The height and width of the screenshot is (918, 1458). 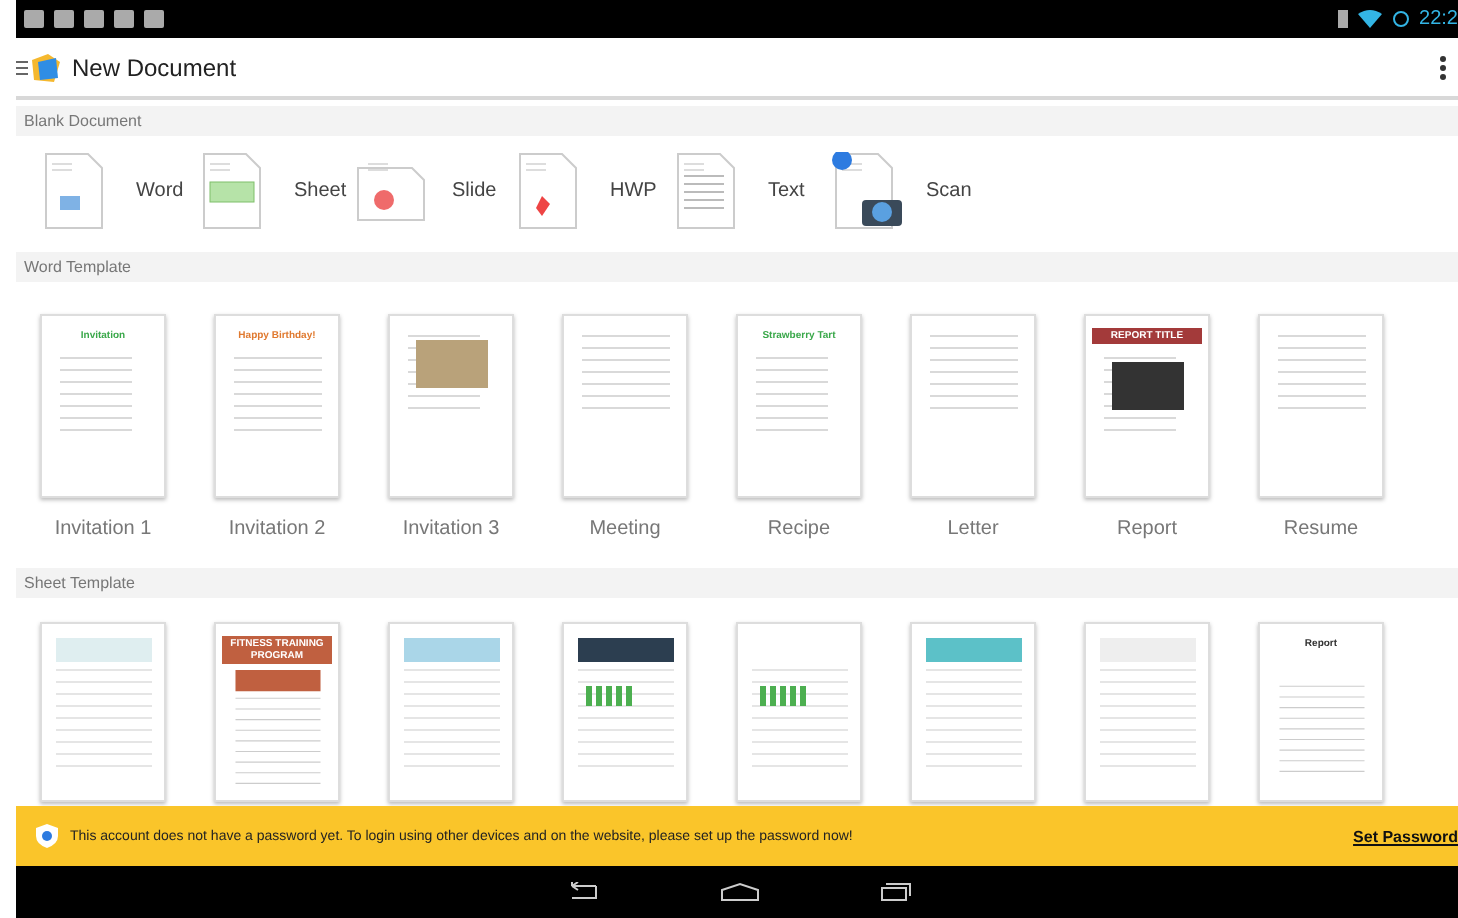 I want to click on template-button: Resume, so click(x=1321, y=427).